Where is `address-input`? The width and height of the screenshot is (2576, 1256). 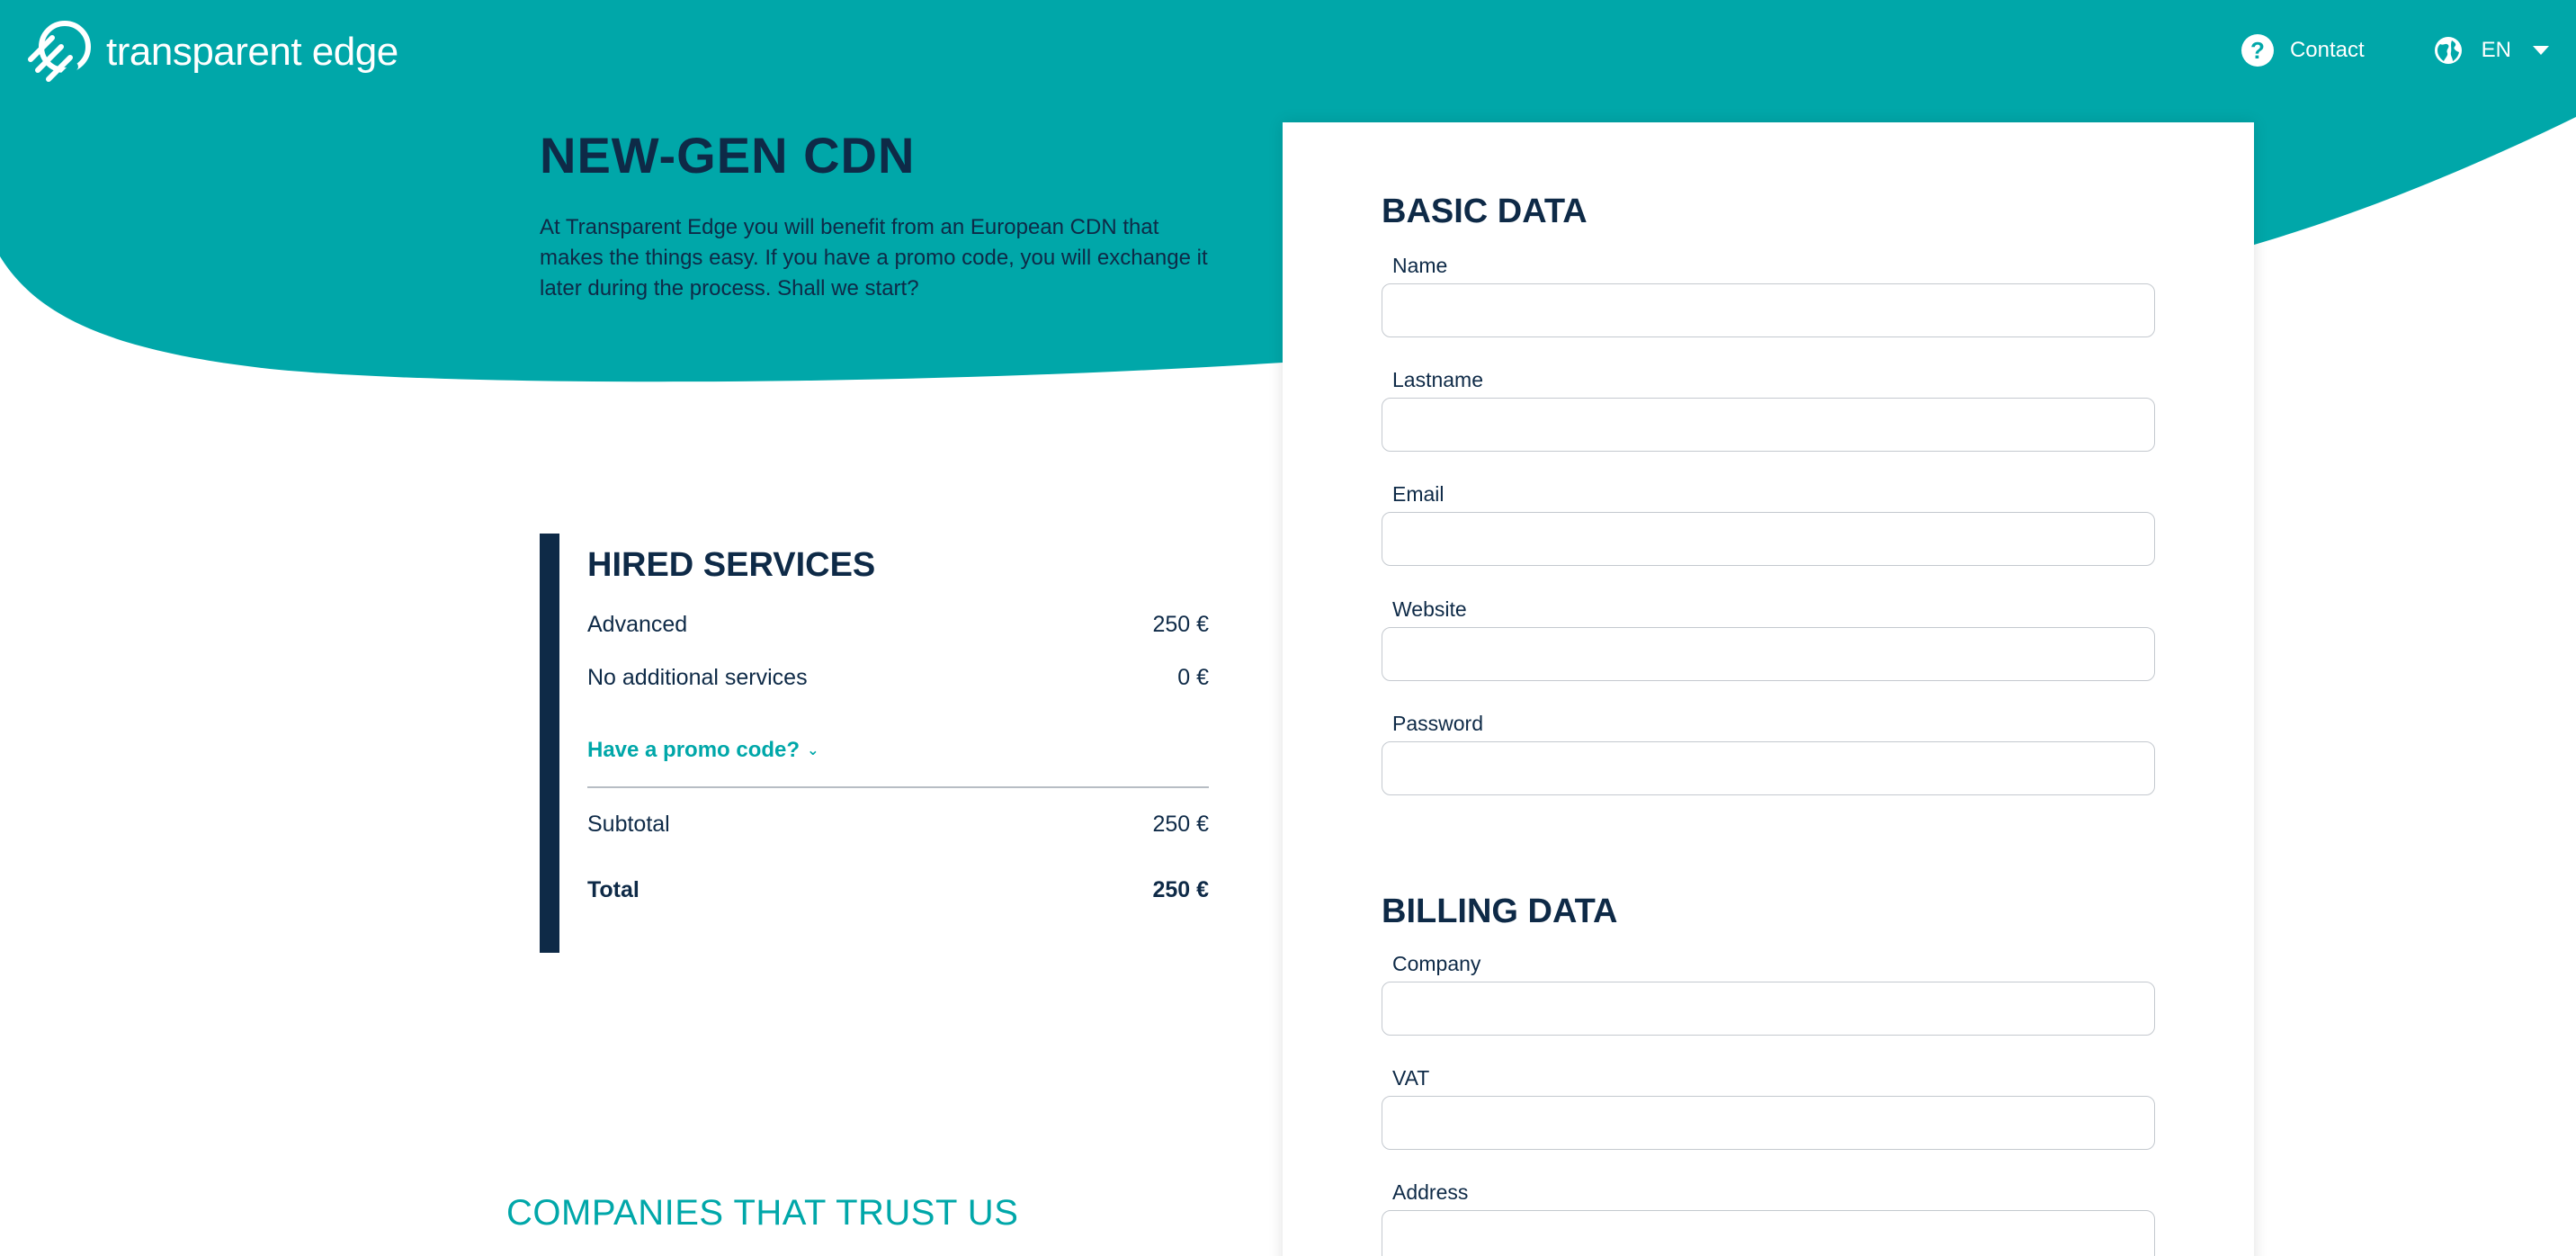 address-input is located at coordinates (1768, 1233).